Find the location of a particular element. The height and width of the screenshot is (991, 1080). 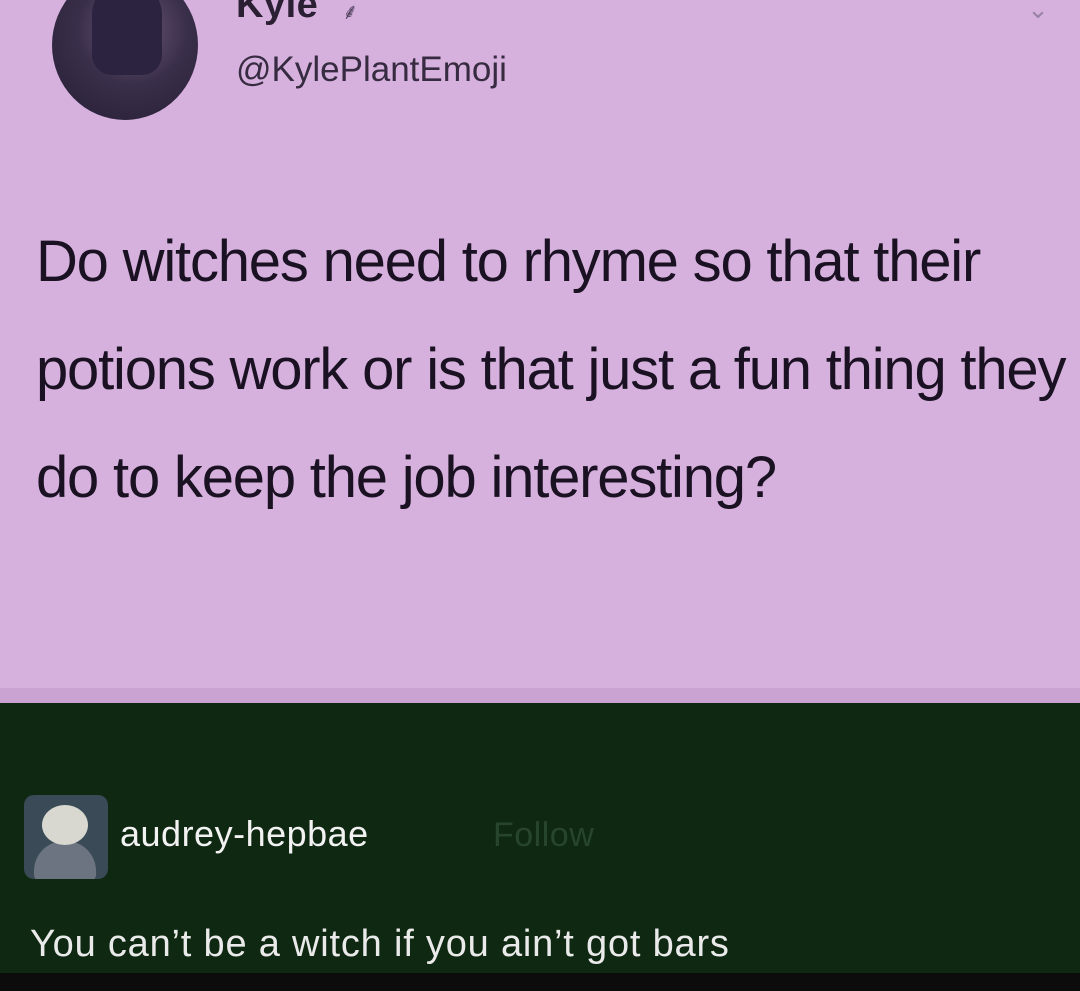

follow-button: Follow is located at coordinates (543, 835).